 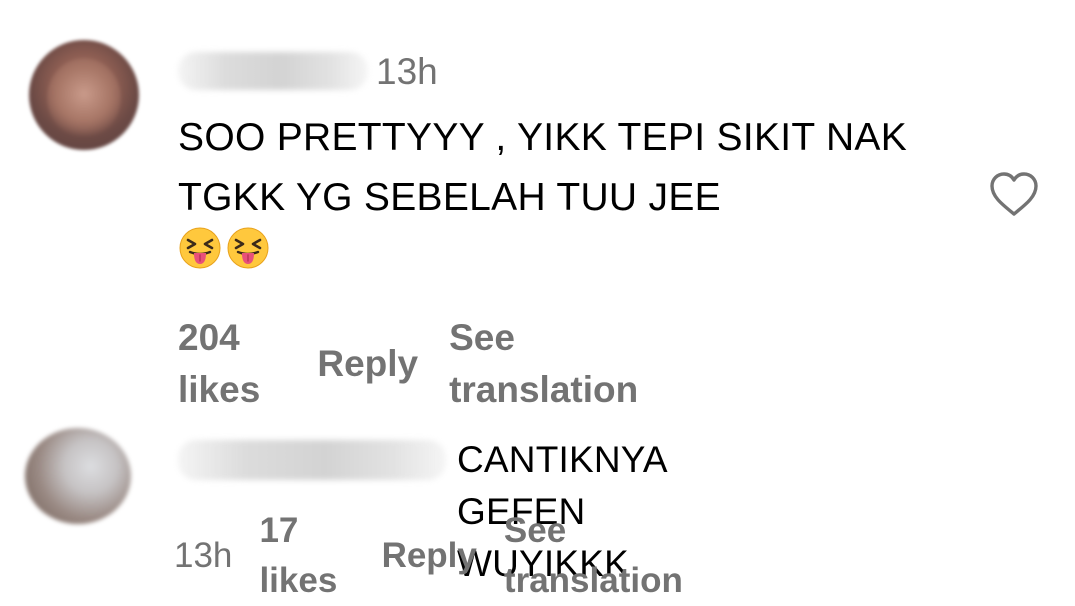 I want to click on likes-count: 17 likes, so click(x=306, y=556).